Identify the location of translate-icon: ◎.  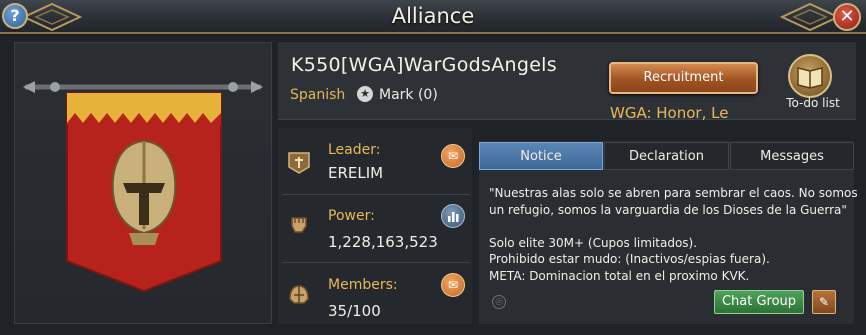
(499, 302).